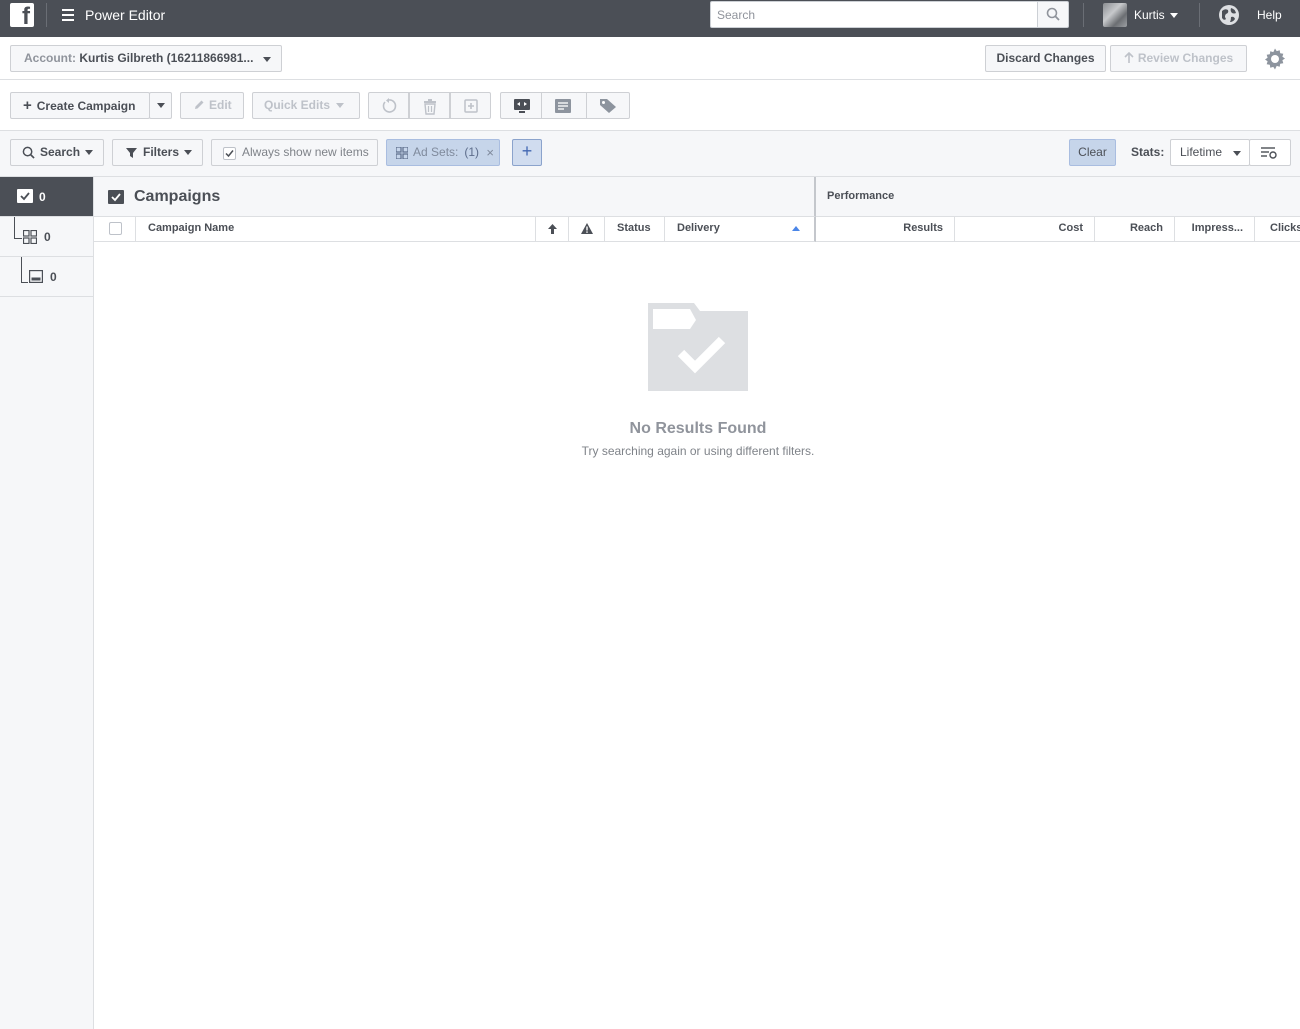  I want to click on duplicate-icon, so click(471, 106).